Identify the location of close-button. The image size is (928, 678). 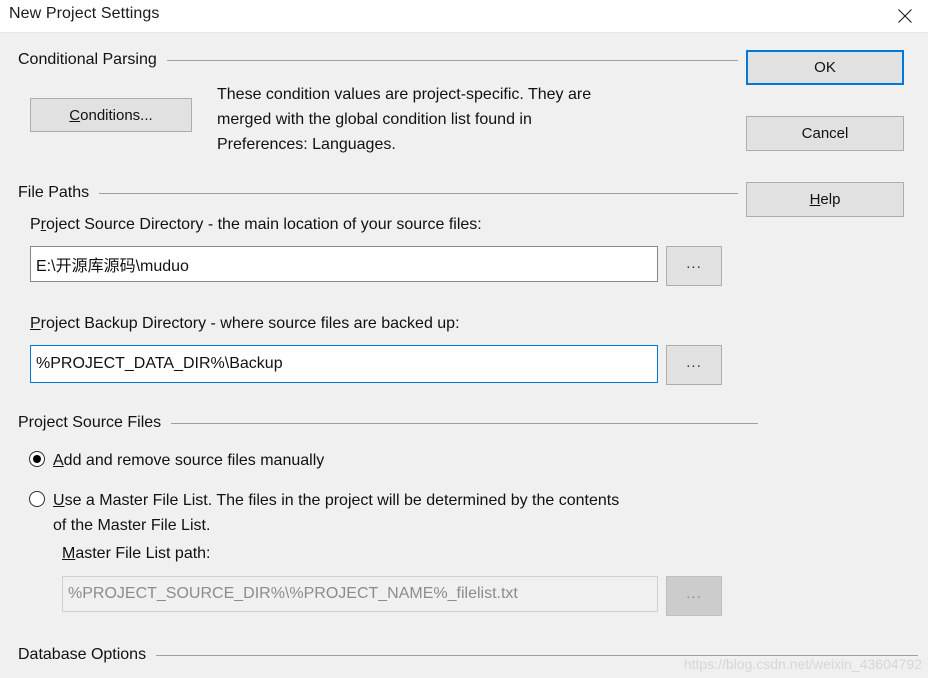
(905, 16).